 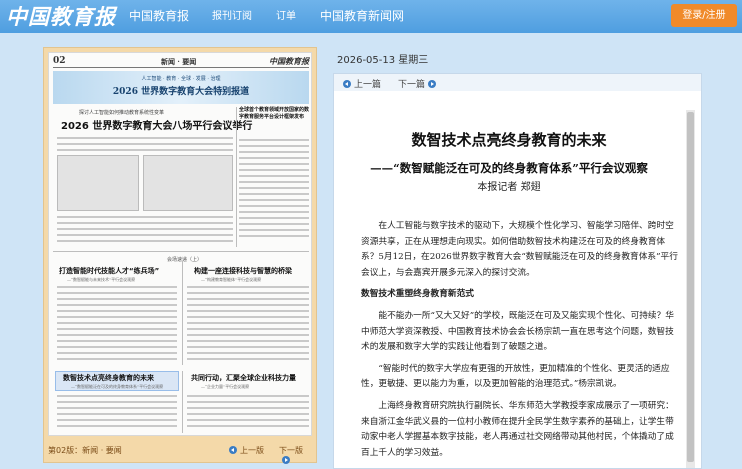 What do you see at coordinates (509, 168) in the screenshot?
I see `article-subtitle: ——“数智赋能泛在可及的终身教育体系”平行会议观察` at bounding box center [509, 168].